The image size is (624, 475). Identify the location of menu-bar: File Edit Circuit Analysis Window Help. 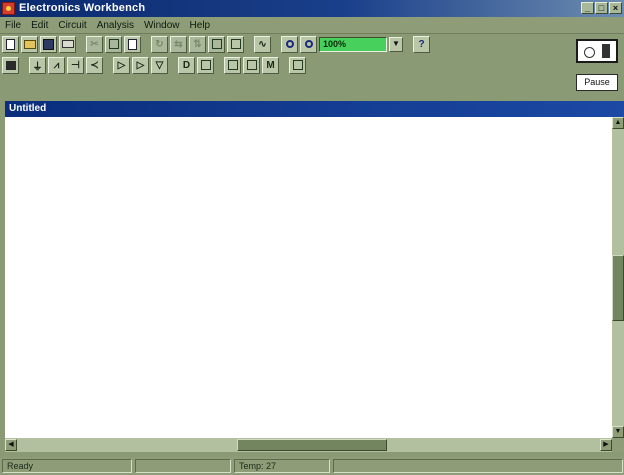
(312, 25).